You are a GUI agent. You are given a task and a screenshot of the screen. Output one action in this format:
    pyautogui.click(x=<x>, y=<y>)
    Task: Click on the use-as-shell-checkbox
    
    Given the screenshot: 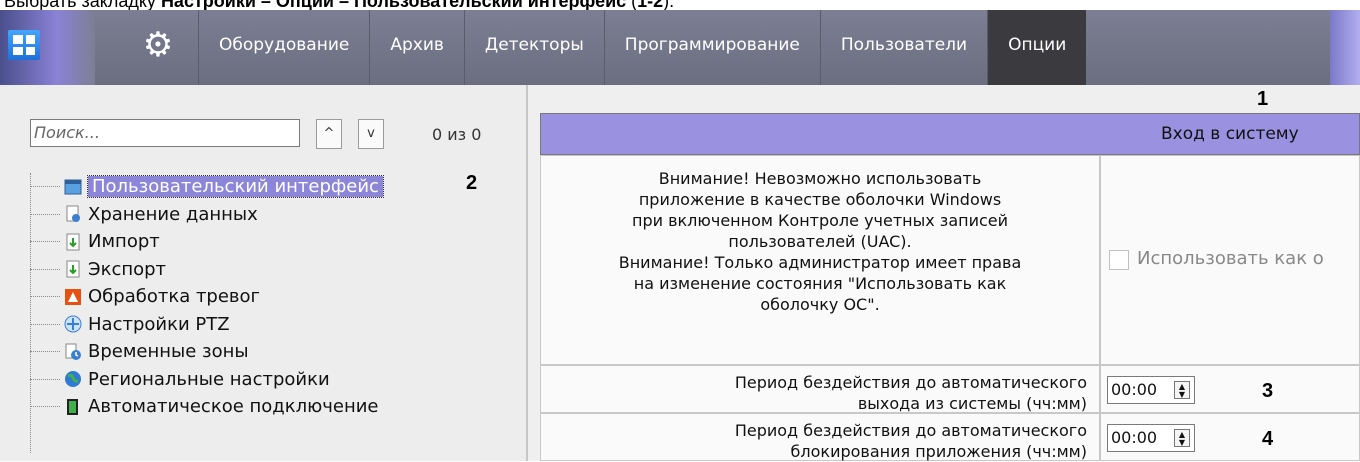 What is the action you would take?
    pyautogui.click(x=1119, y=260)
    